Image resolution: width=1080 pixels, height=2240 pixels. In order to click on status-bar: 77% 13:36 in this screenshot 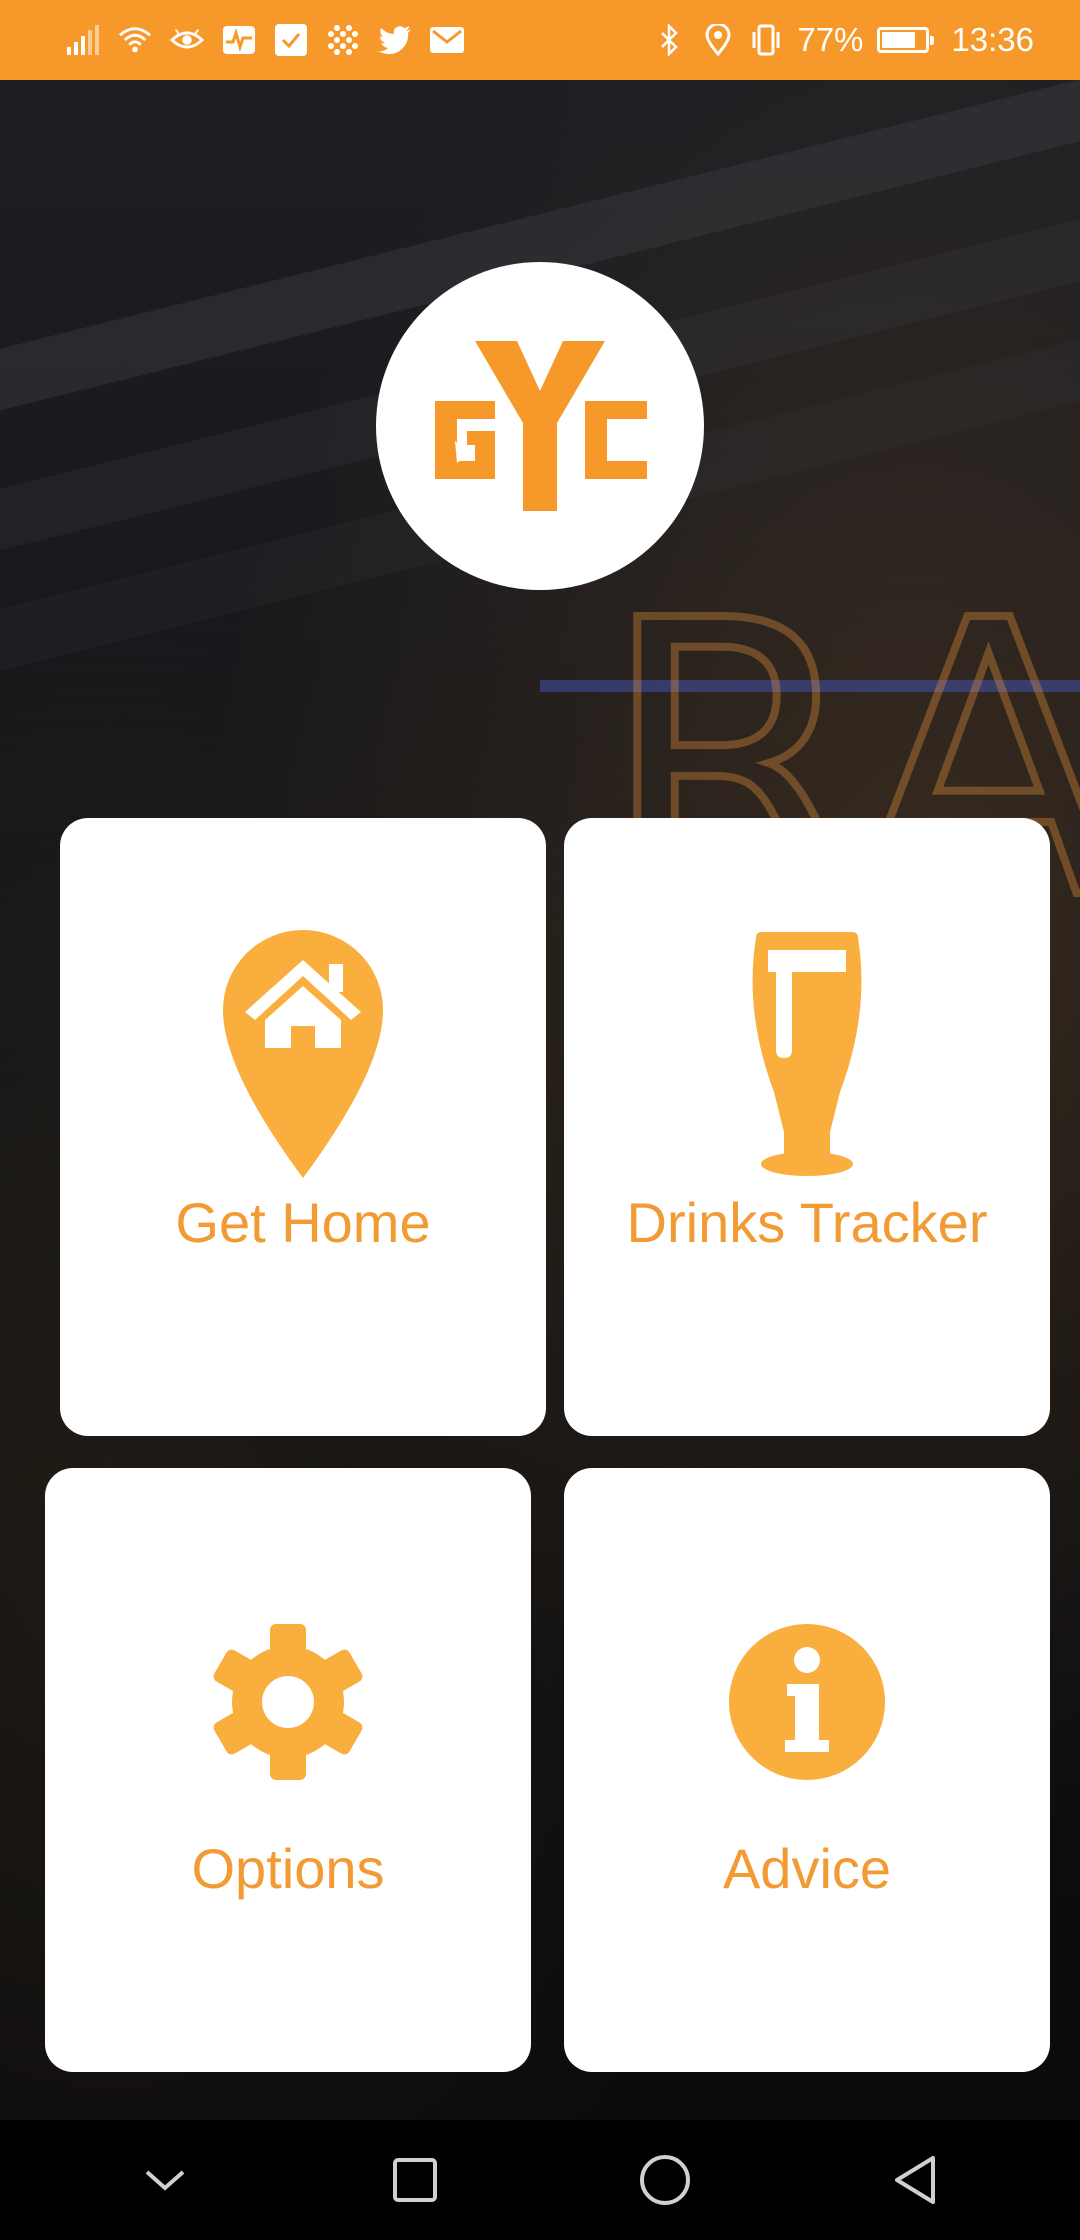, I will do `click(540, 40)`.